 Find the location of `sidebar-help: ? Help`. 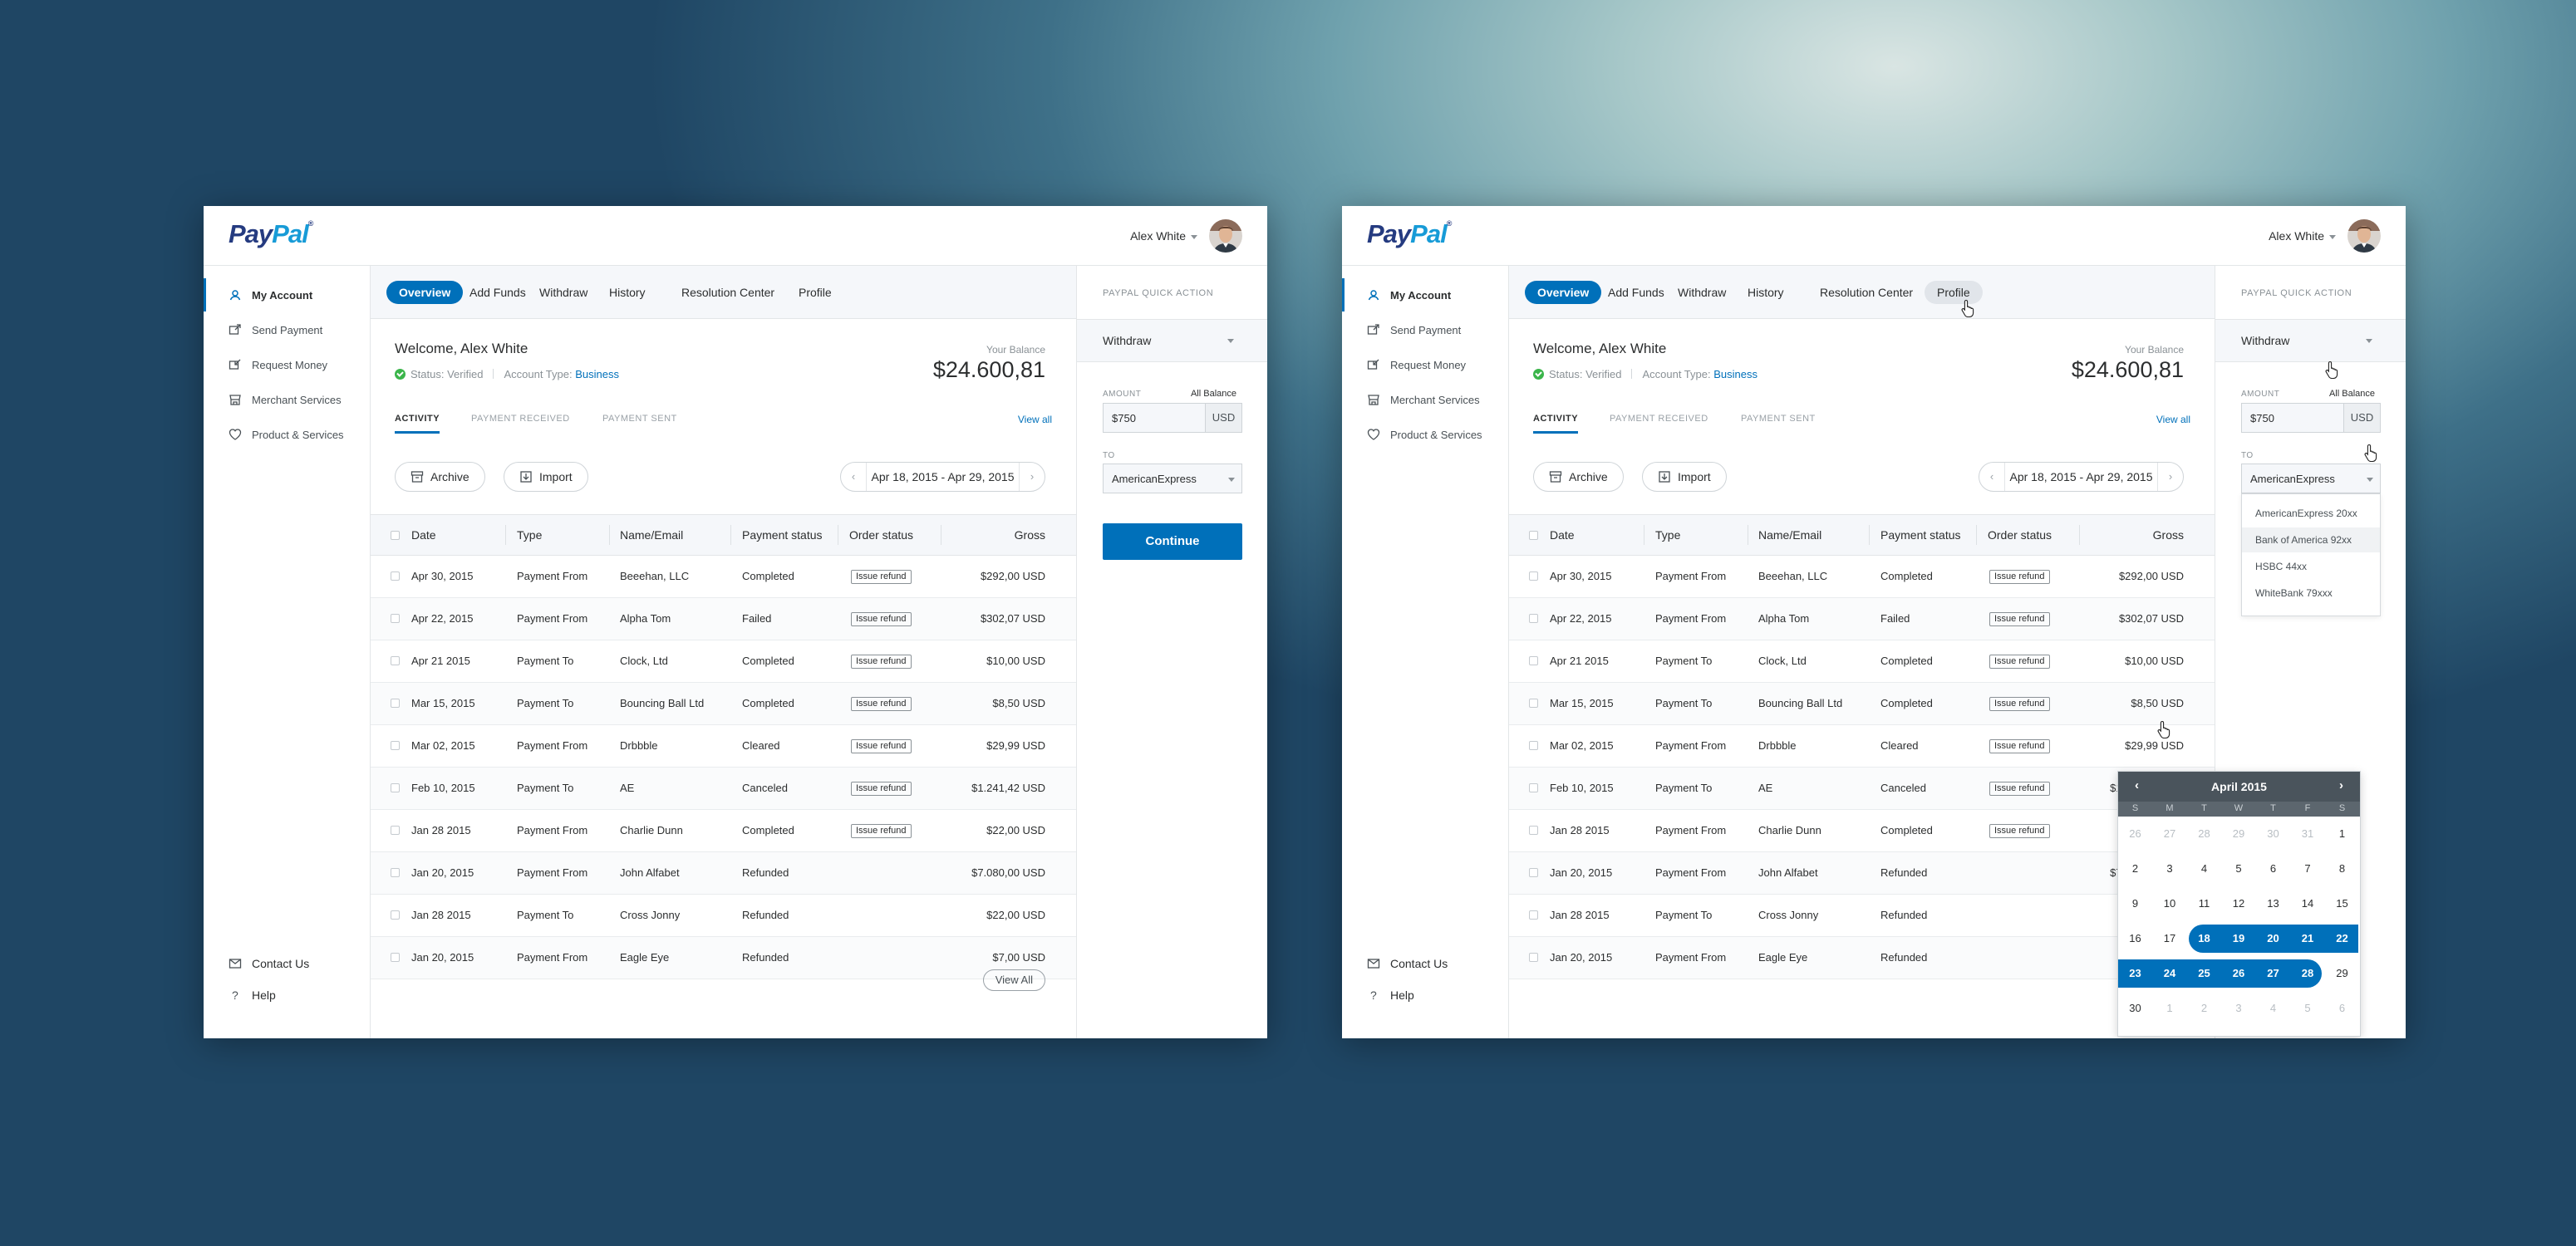

sidebar-help: ? Help is located at coordinates (287, 995).